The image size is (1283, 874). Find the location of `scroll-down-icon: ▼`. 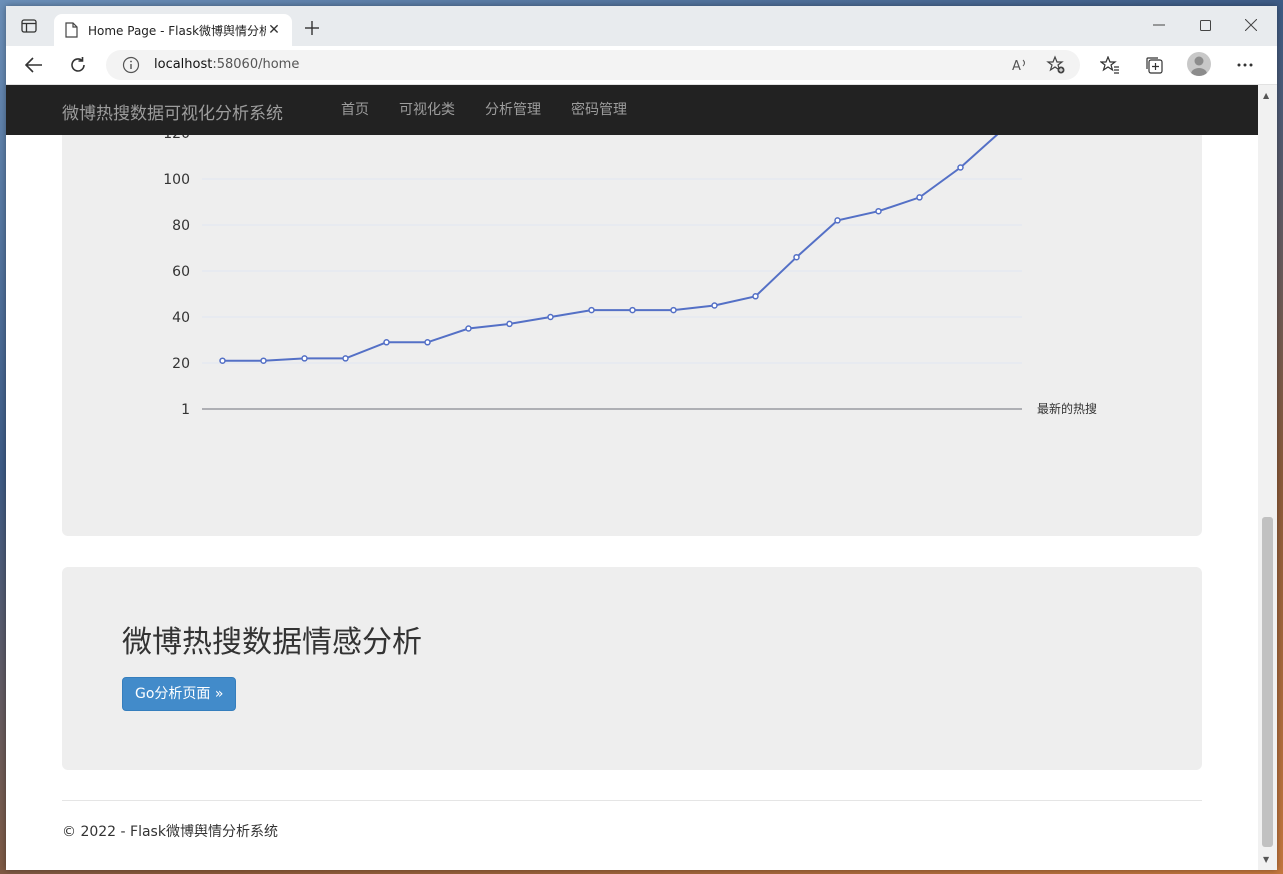

scroll-down-icon: ▼ is located at coordinates (1266, 859).